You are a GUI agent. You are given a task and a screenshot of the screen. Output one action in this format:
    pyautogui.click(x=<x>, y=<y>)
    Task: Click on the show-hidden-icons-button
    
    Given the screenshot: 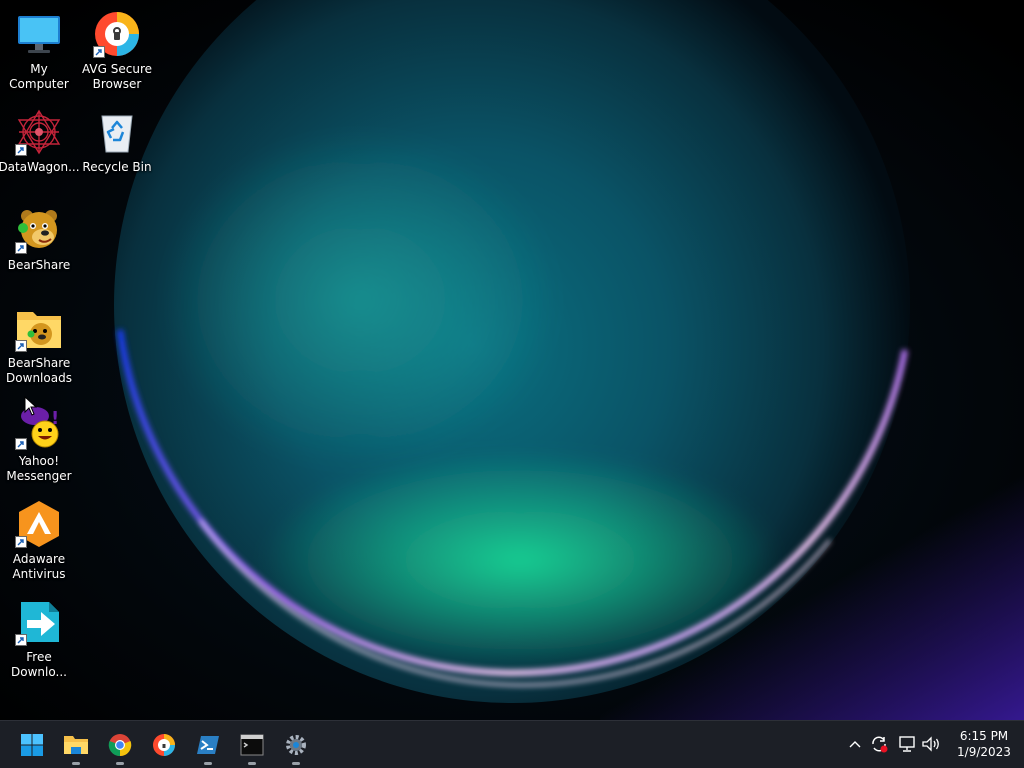 What is the action you would take?
    pyautogui.click(x=855, y=744)
    